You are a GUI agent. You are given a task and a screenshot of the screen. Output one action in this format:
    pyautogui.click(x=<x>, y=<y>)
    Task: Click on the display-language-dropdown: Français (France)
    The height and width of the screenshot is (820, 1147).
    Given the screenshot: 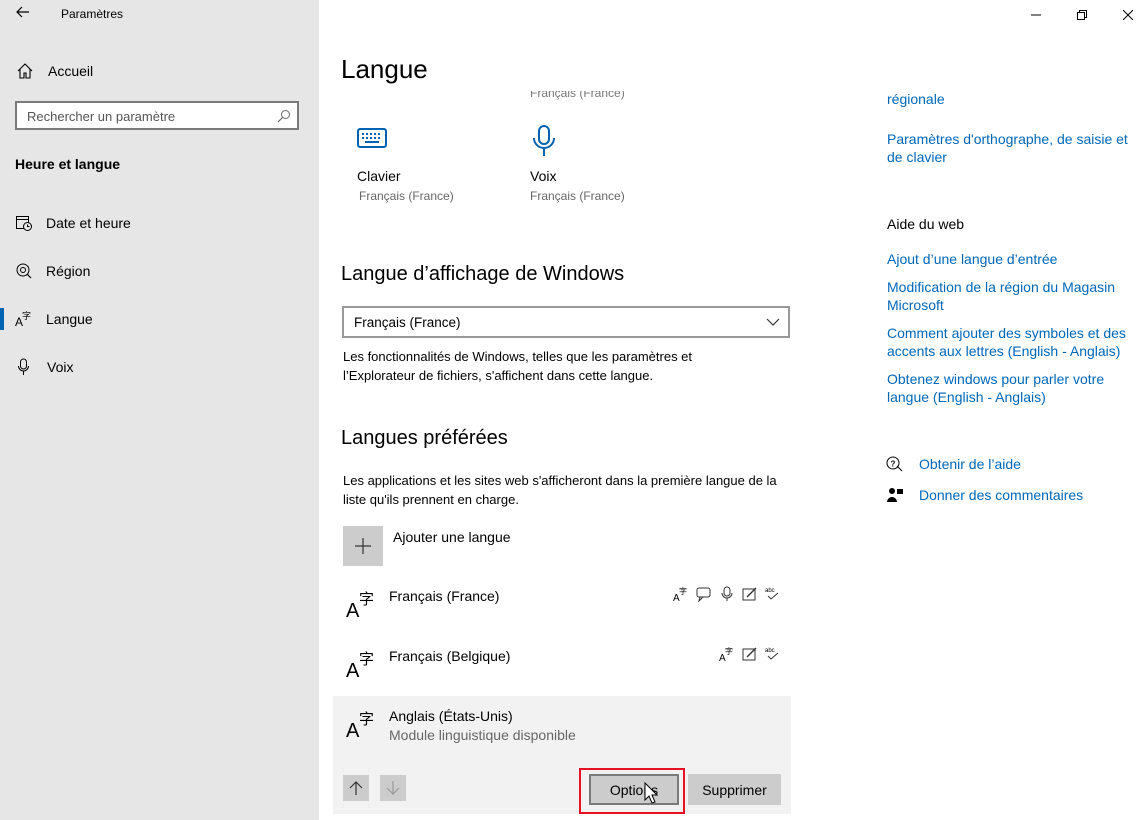 What is the action you would take?
    pyautogui.click(x=566, y=322)
    